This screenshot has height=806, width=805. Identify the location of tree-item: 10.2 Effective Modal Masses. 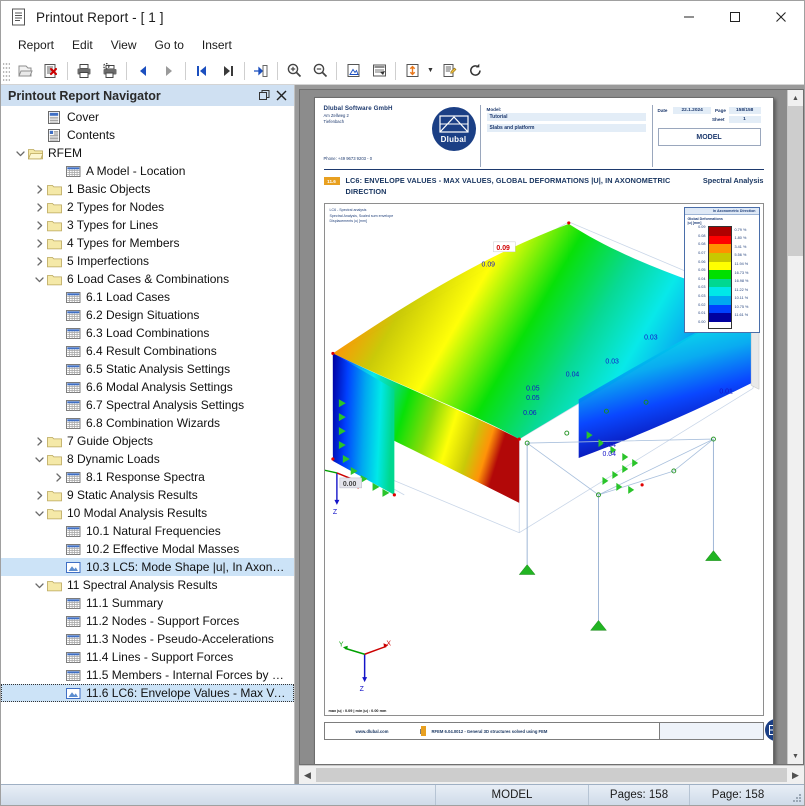
(147, 549).